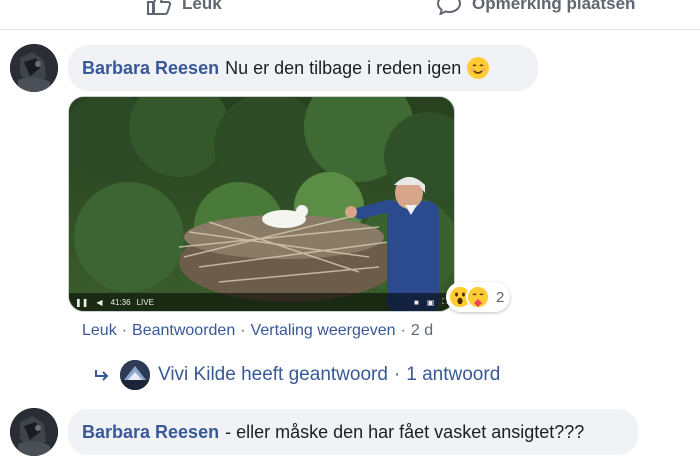  What do you see at coordinates (350, 15) in the screenshot?
I see `post-action-bar: Leuk Opmerking plaatsen` at bounding box center [350, 15].